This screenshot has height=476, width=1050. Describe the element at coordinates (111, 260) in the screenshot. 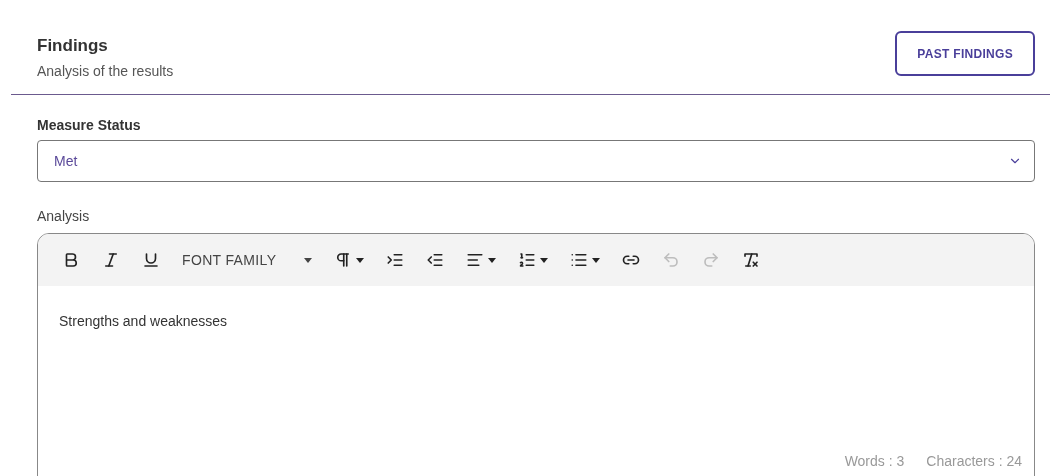

I see `italic-icon` at that location.